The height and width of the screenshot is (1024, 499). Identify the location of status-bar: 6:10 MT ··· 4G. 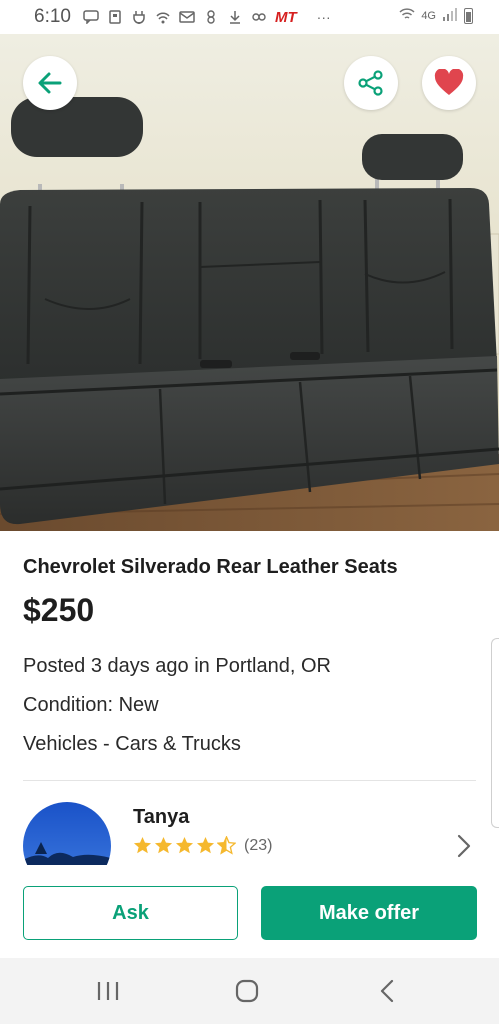
(249, 17).